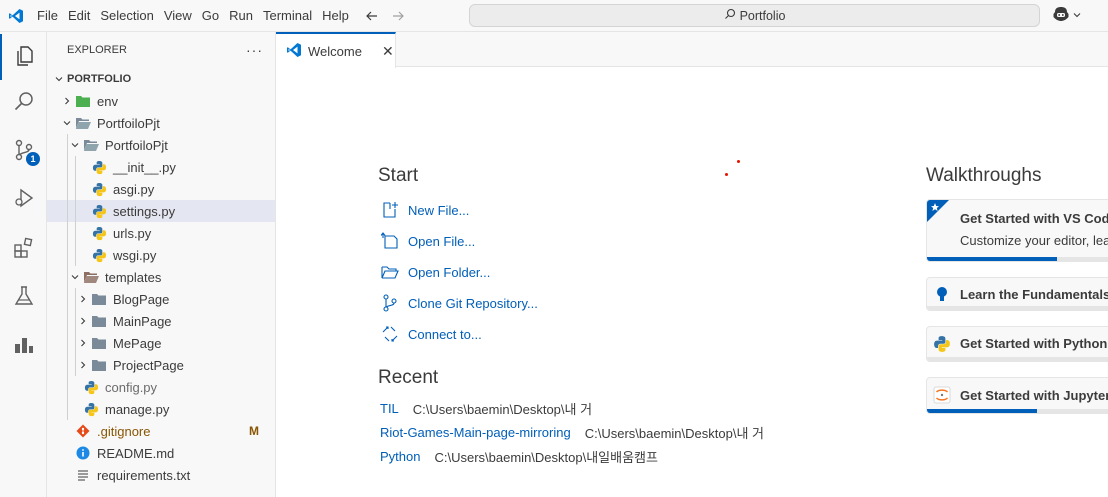 The height and width of the screenshot is (497, 1108). What do you see at coordinates (938, 211) in the screenshot?
I see `star-icon` at bounding box center [938, 211].